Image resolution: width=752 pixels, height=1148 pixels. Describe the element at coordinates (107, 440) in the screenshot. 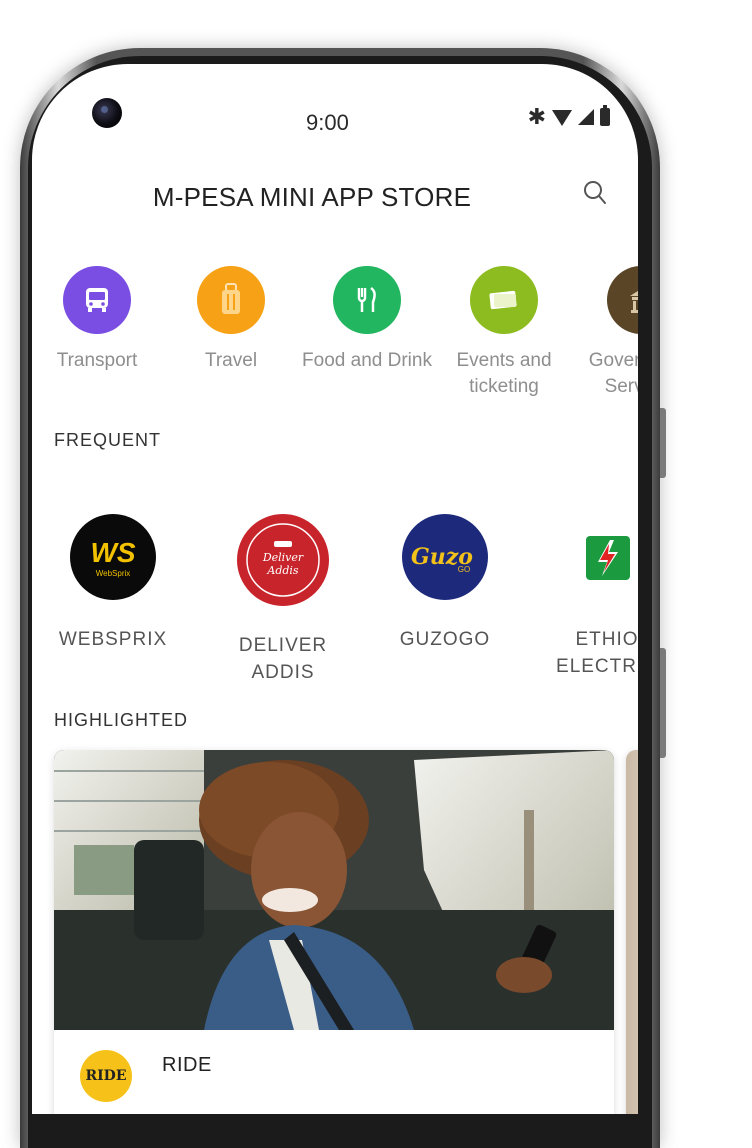

I see `frequent-heading: FREQUENT` at that location.